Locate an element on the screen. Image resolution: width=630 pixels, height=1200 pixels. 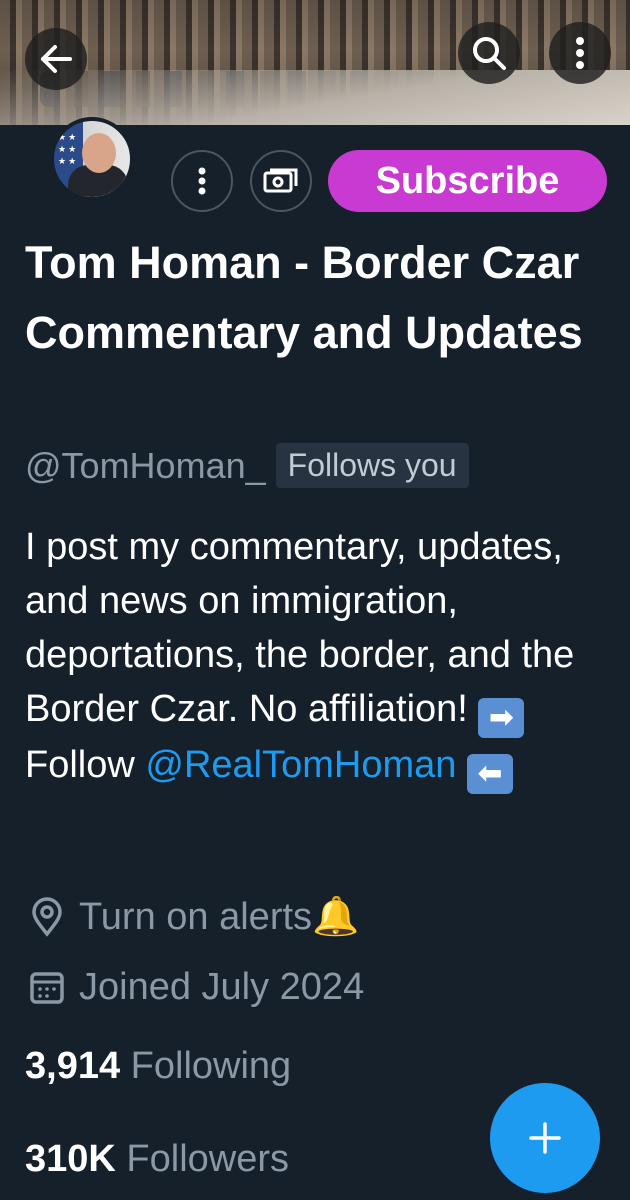
money-icon is located at coordinates (280, 180).